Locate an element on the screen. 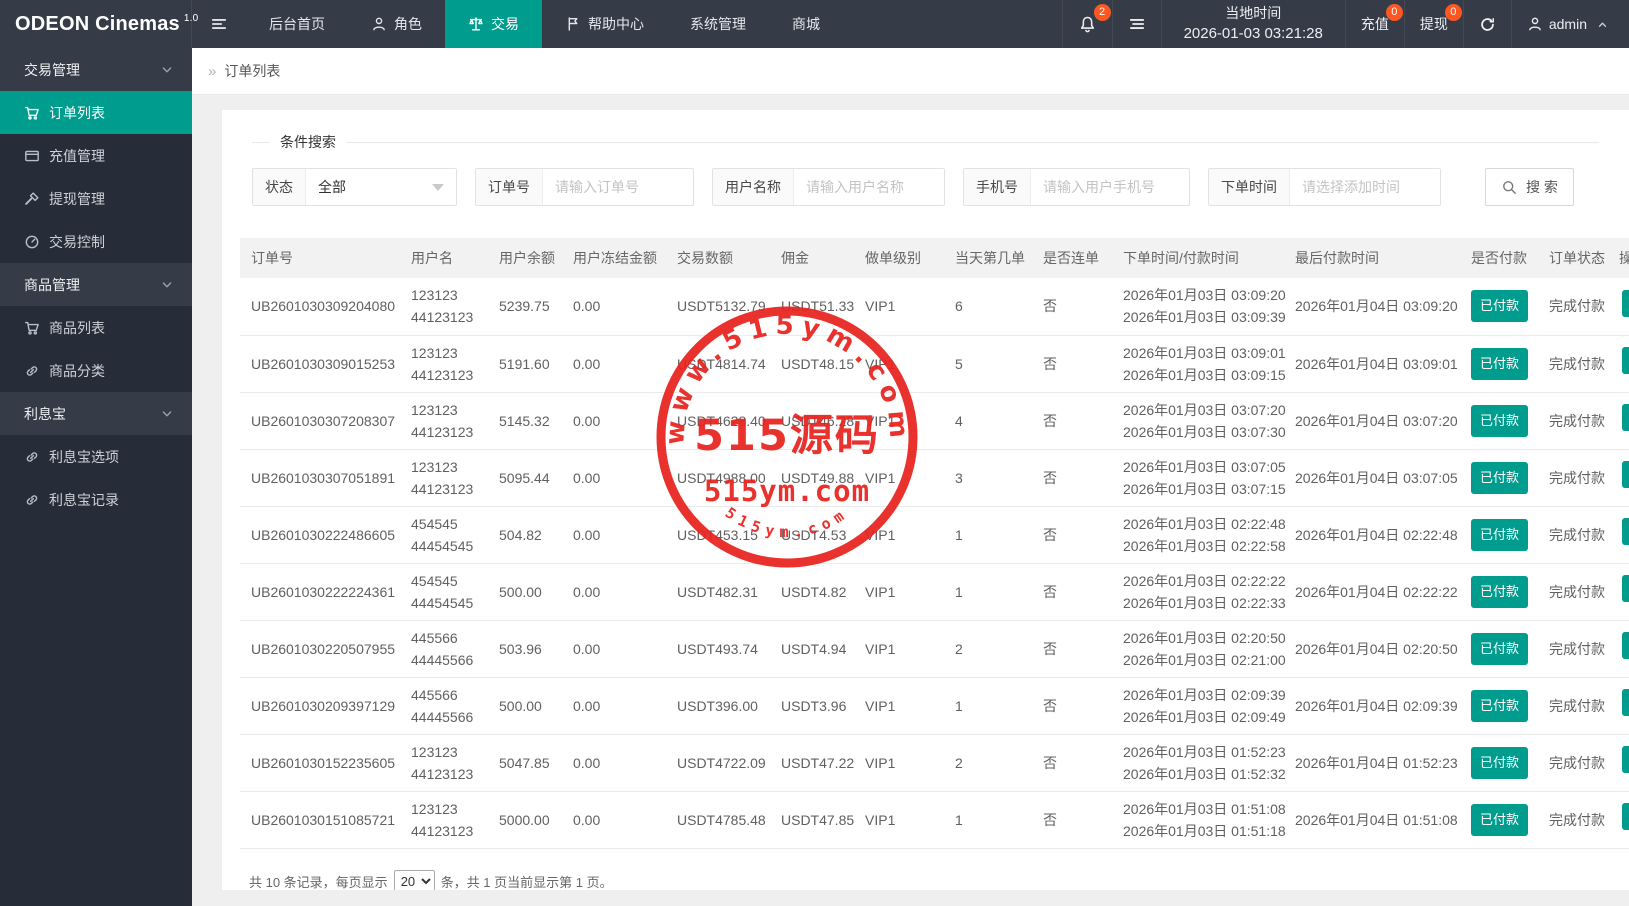  phone-label: 手机号 is located at coordinates (997, 187).